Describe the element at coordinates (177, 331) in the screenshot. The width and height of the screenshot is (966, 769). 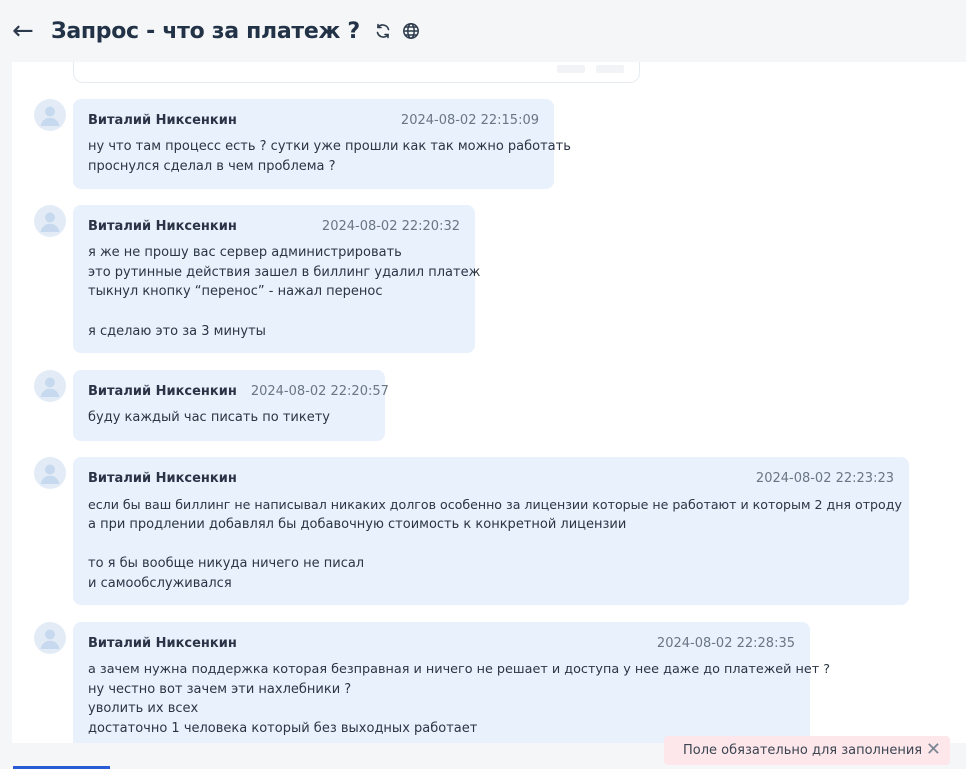
I see `message-line: я сделаю это за 3 минуты` at that location.